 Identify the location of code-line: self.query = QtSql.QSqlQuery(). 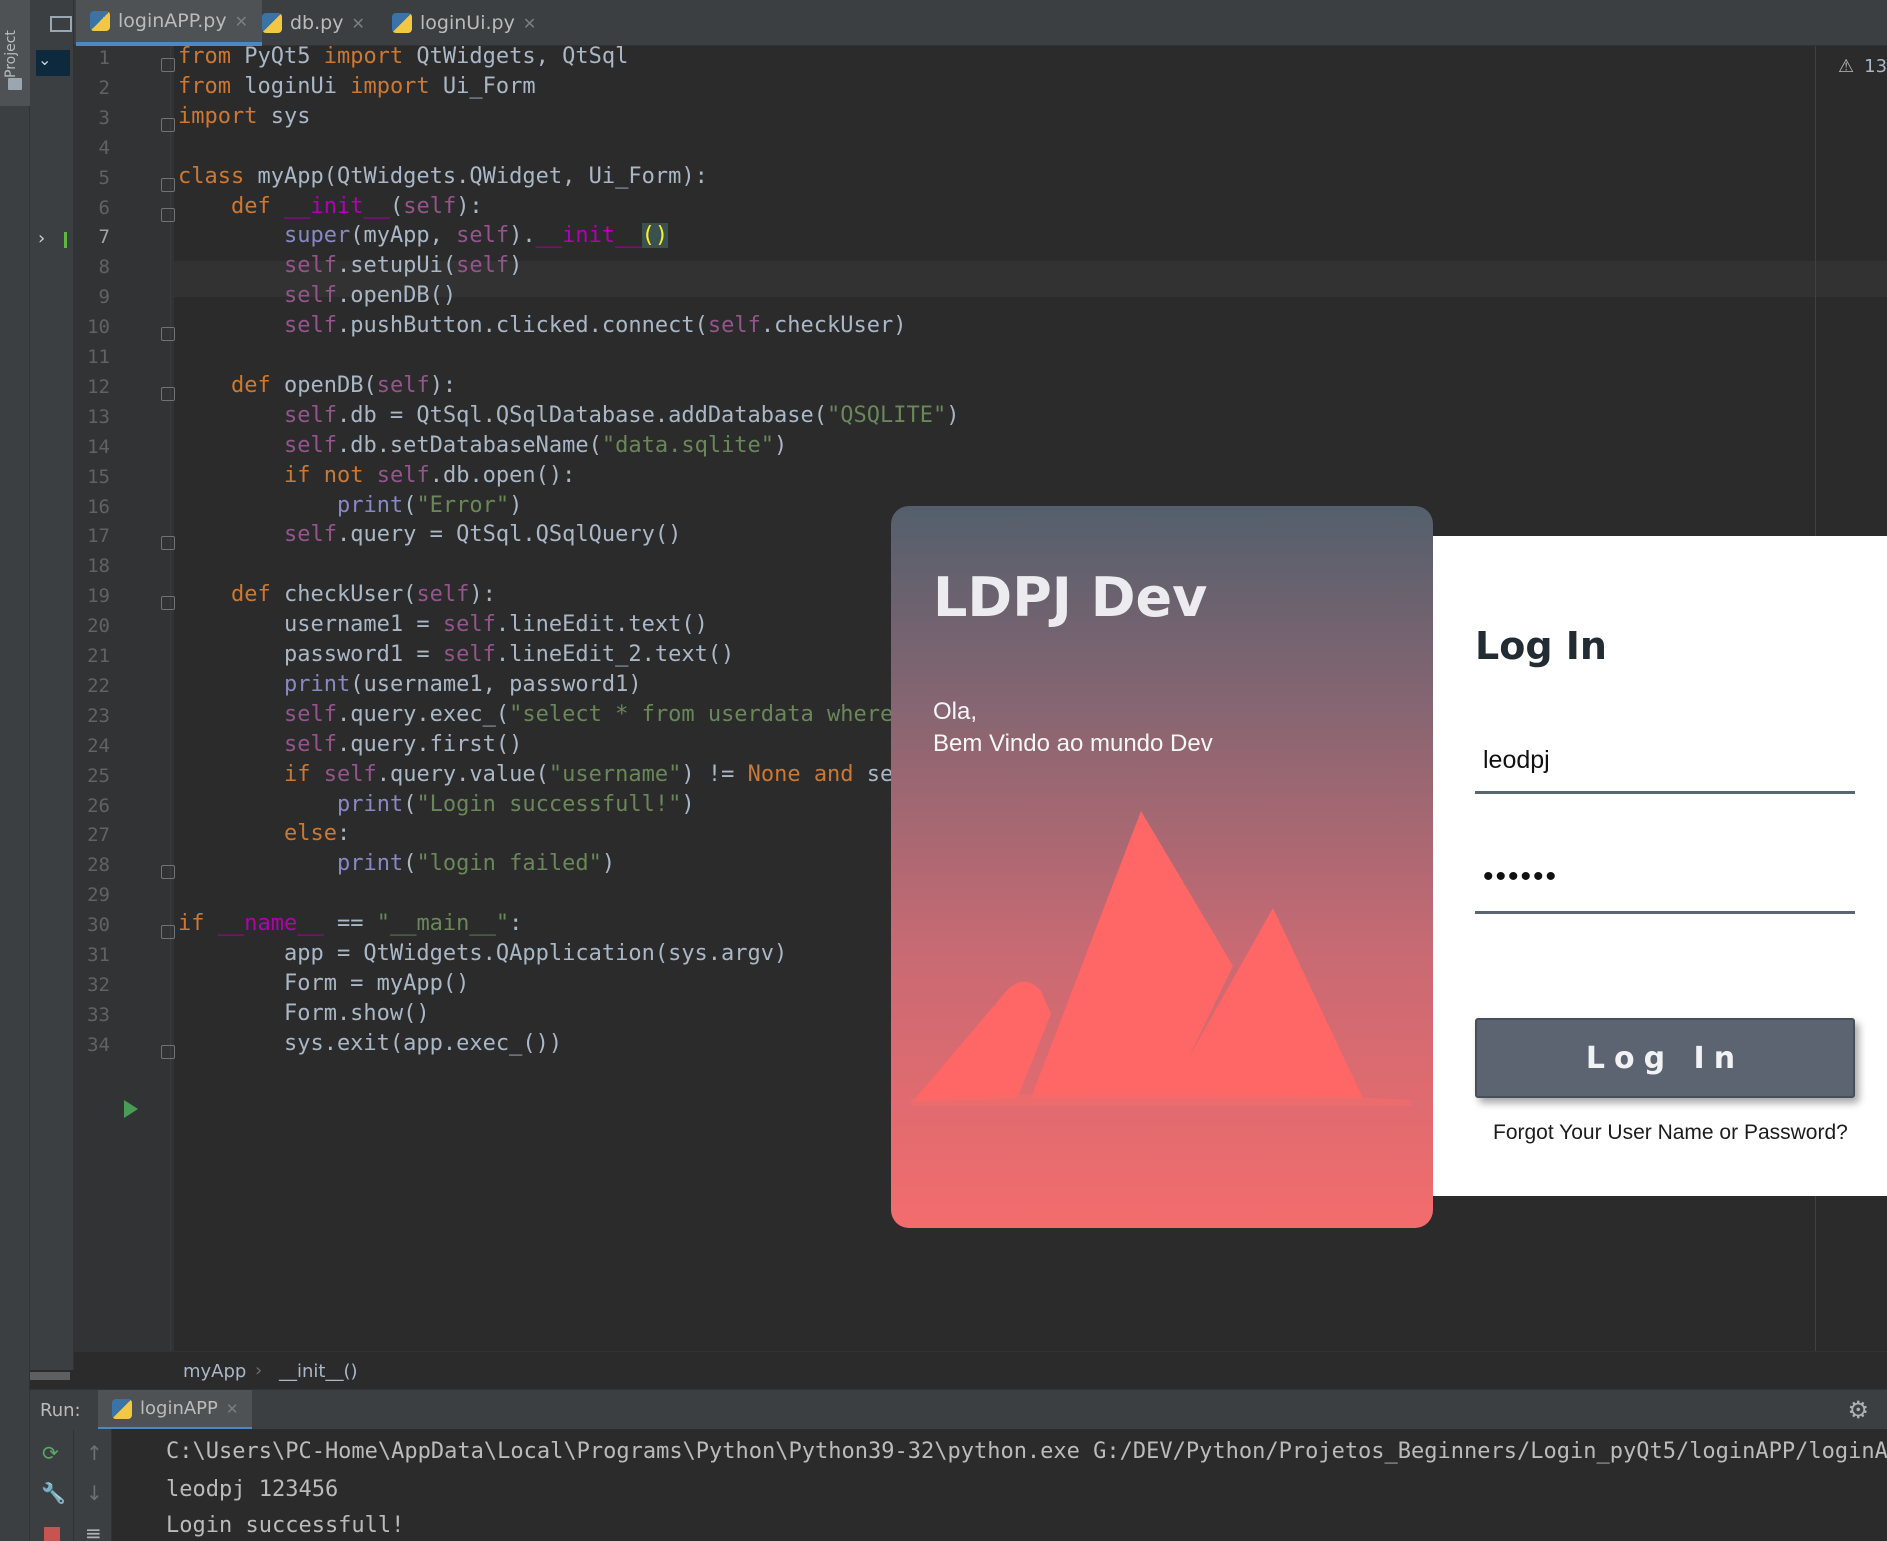
(429, 535).